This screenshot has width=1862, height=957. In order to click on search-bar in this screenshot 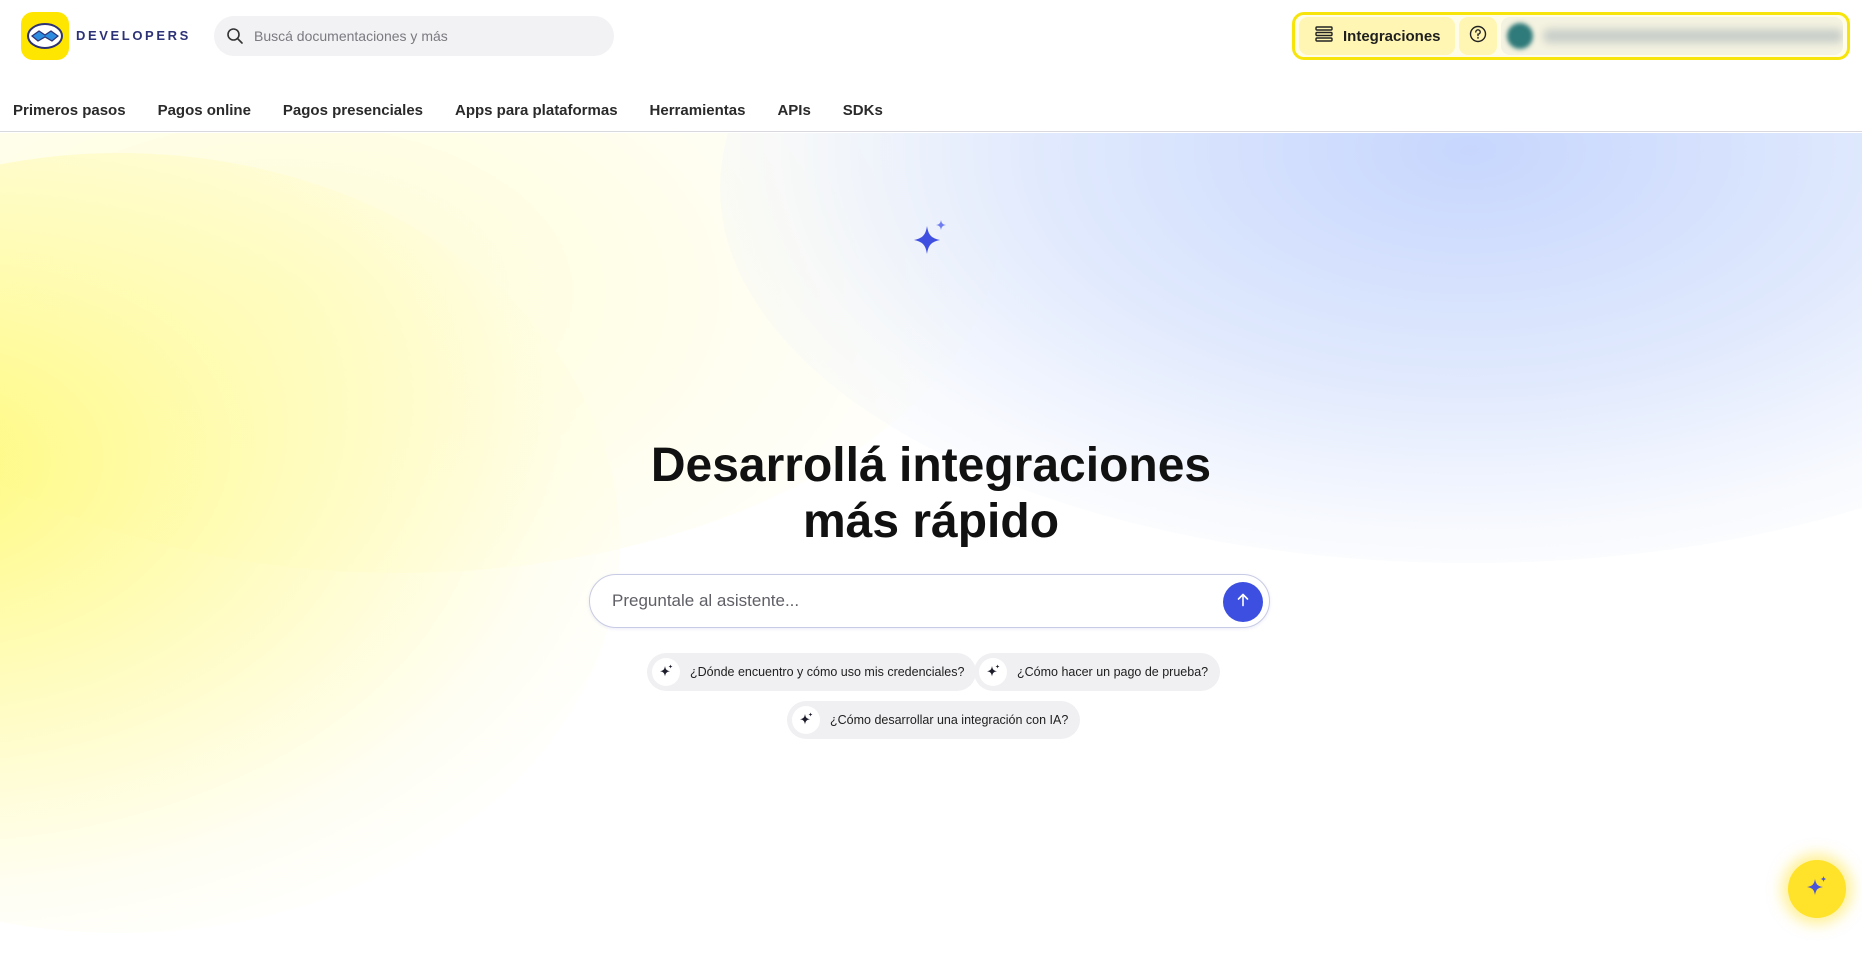, I will do `click(414, 36)`.